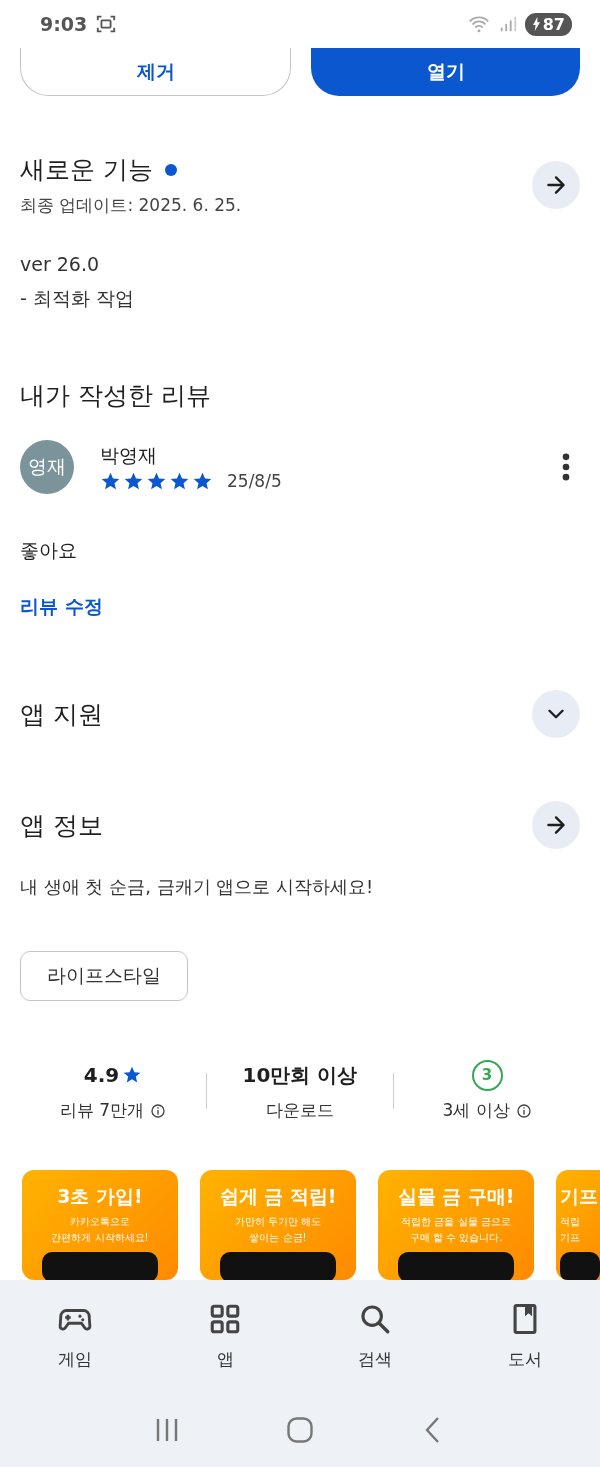  Describe the element at coordinates (197, 887) in the screenshot. I see `app-description: 내 생애 첫 순금, 금캐기 앱으로 시작하세요!` at that location.